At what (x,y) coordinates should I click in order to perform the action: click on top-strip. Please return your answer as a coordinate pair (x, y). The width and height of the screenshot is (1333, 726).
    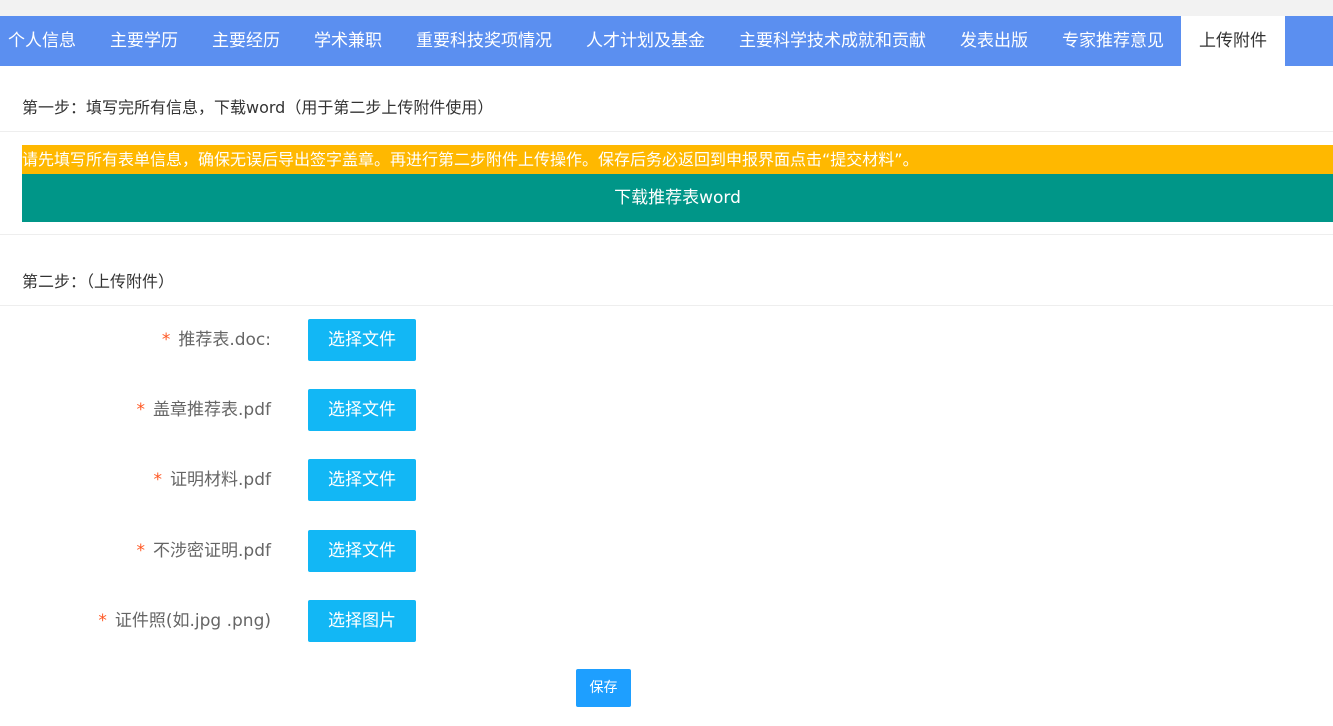
    Looking at the image, I should click on (666, 8).